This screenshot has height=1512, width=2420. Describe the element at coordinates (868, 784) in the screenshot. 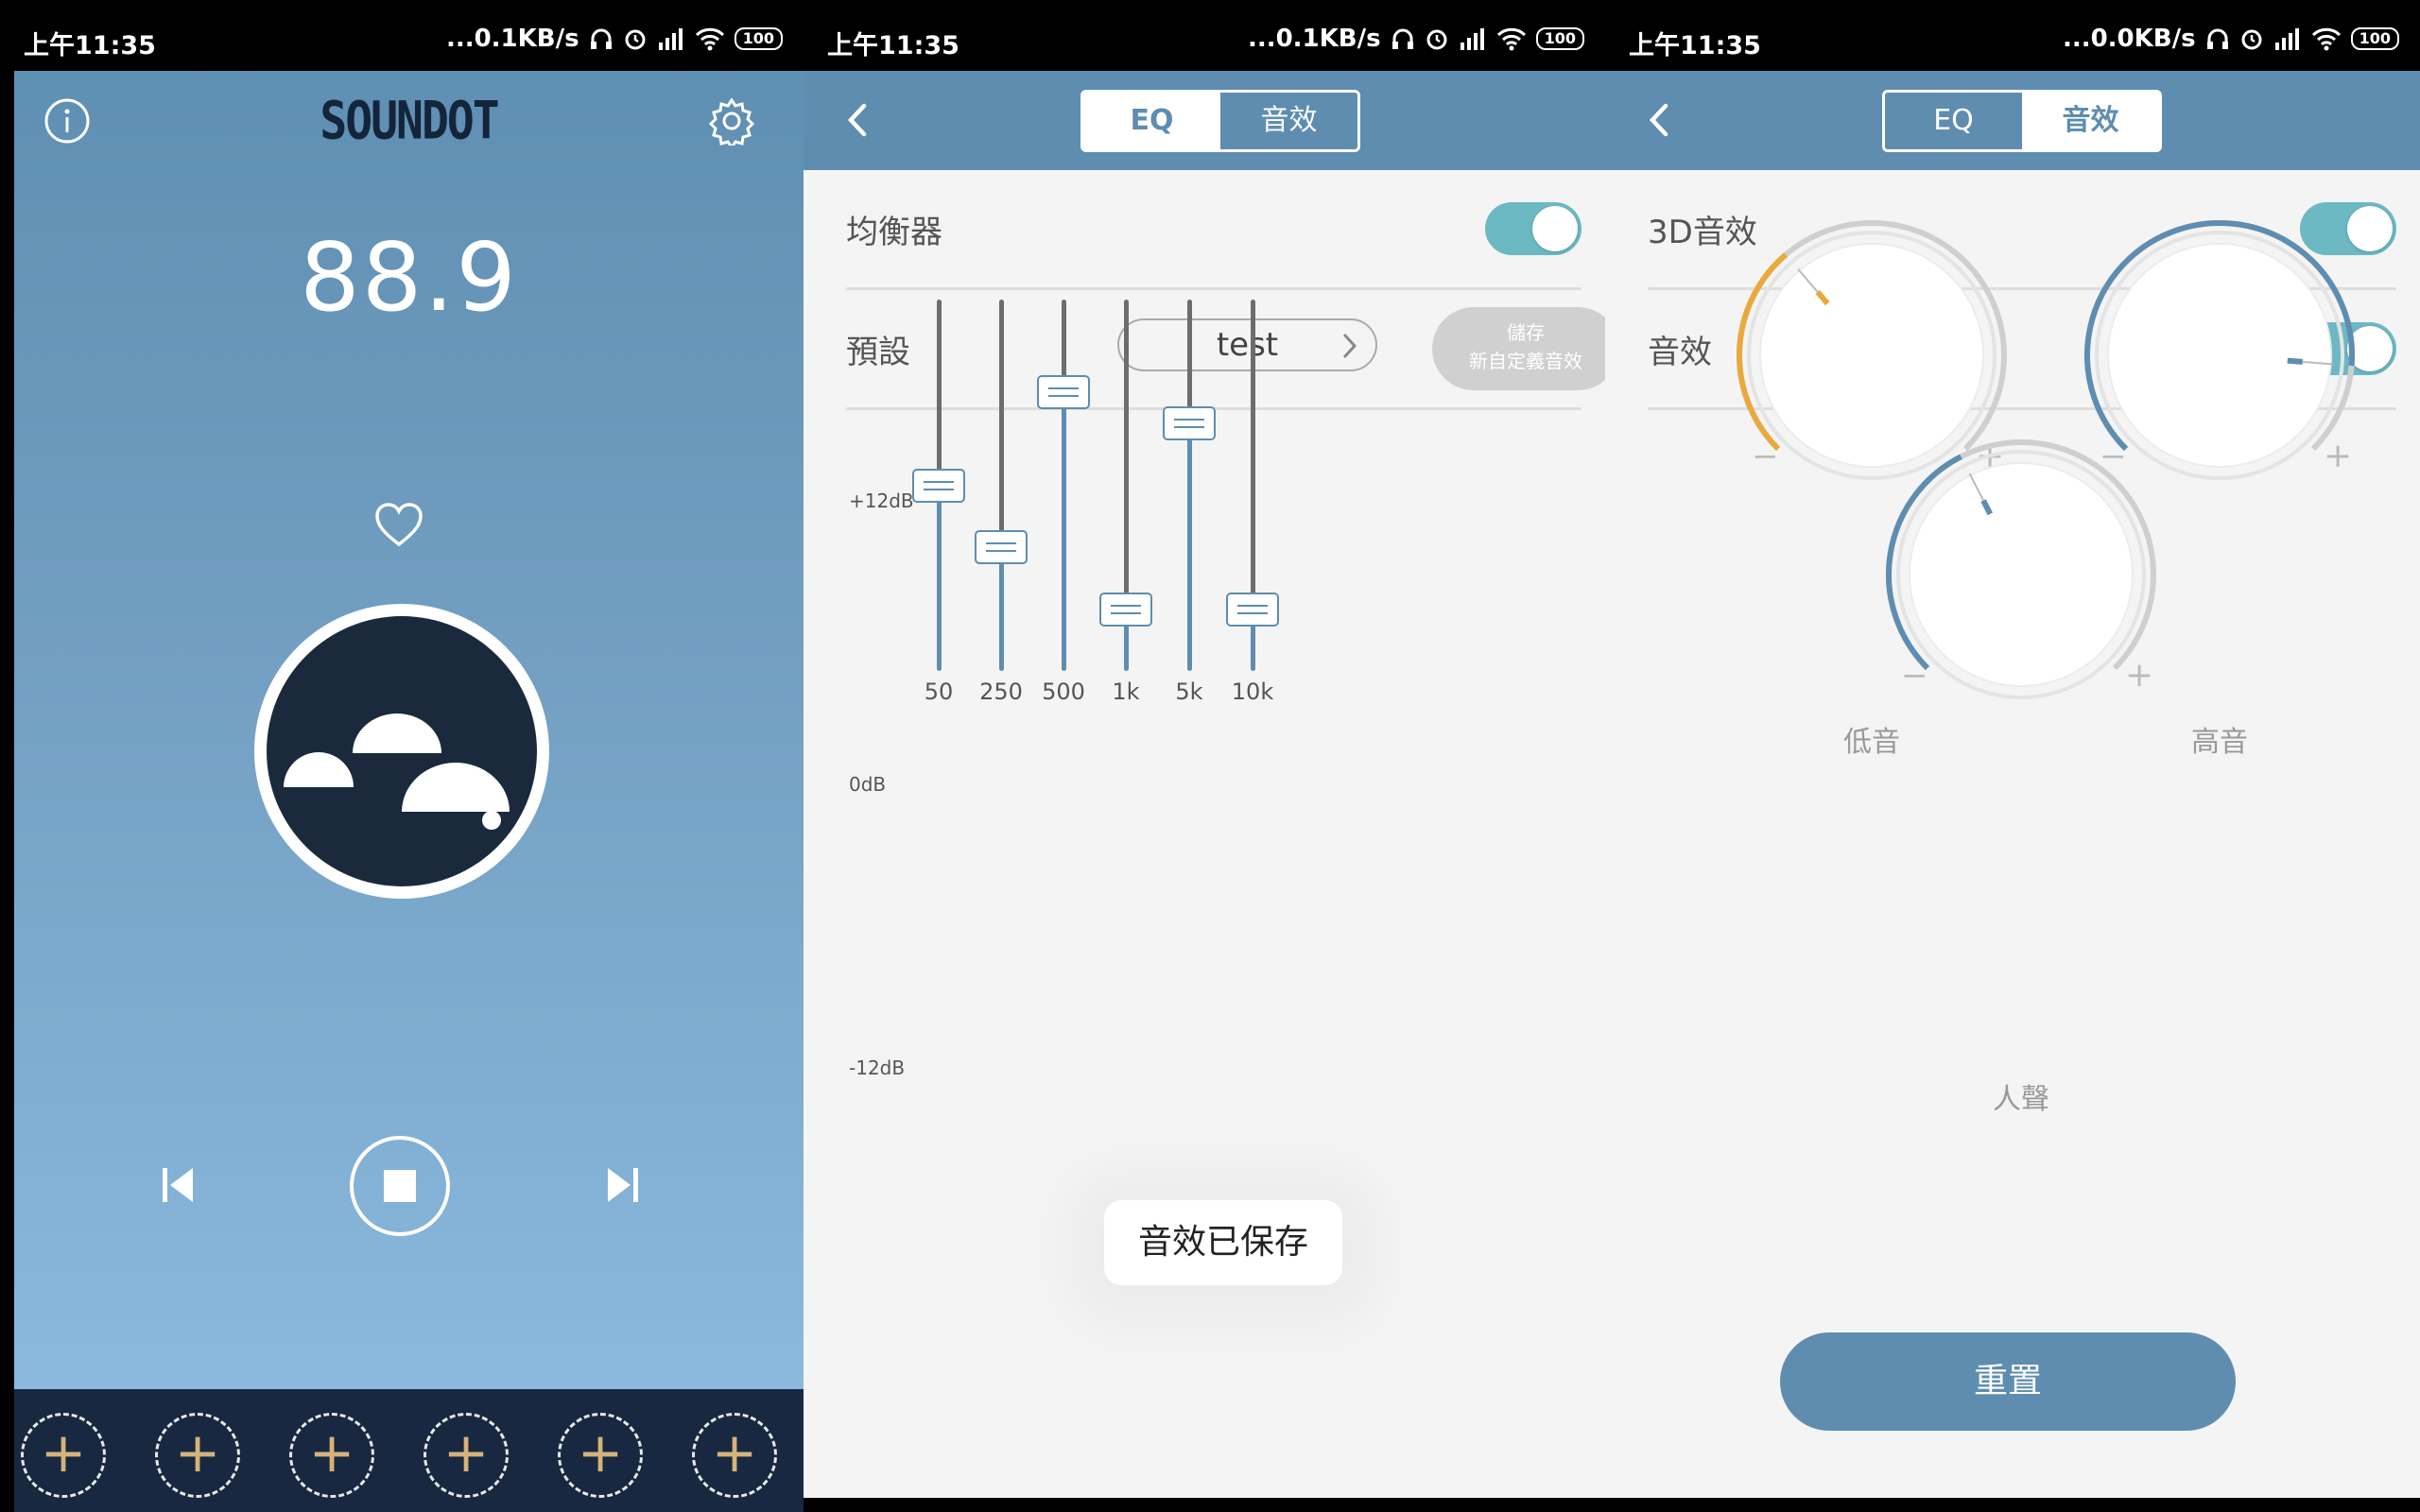

I see `db-zero-label: 0dB` at that location.